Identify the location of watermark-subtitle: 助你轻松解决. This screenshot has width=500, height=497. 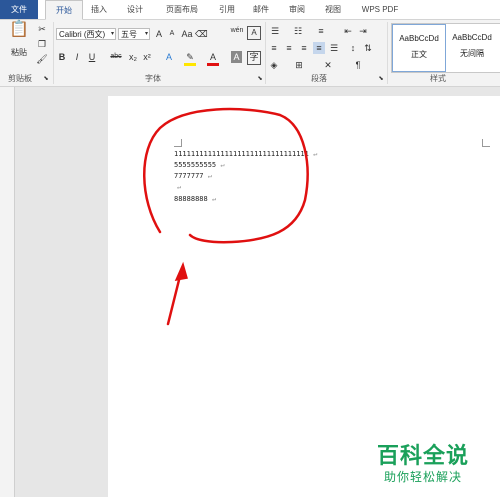
(423, 477).